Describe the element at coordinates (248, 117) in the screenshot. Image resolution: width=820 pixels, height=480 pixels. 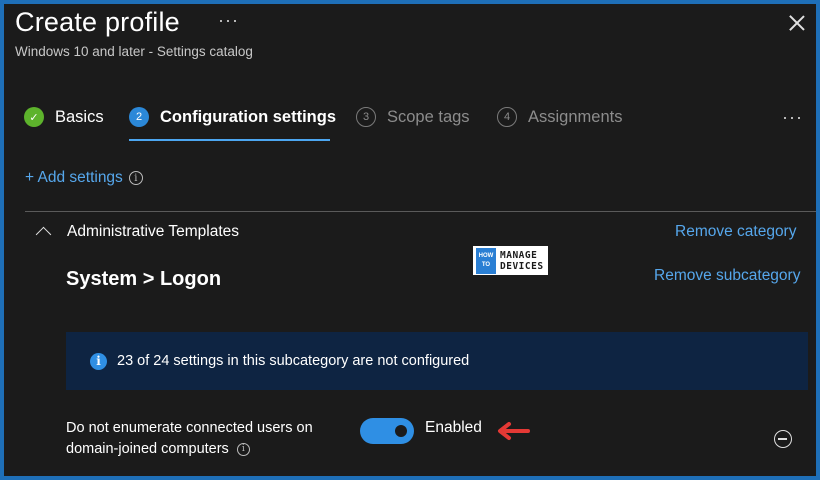
I see `tab-label: Configuration settings` at that location.